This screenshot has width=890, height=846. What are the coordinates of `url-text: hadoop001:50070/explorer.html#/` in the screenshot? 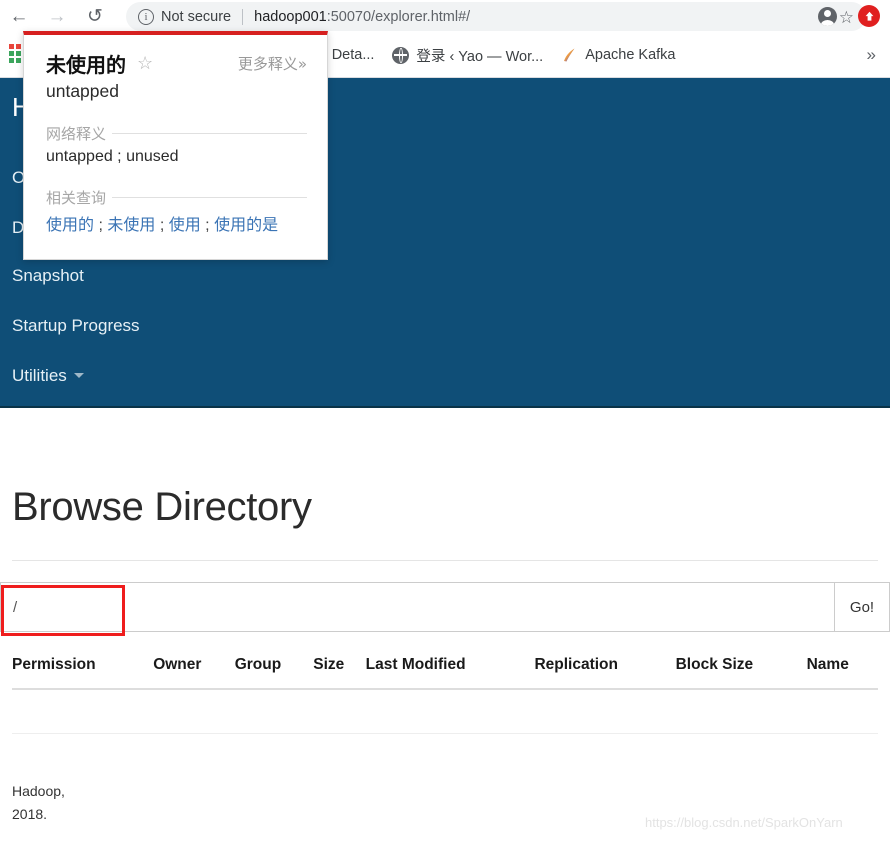 It's located at (362, 17).